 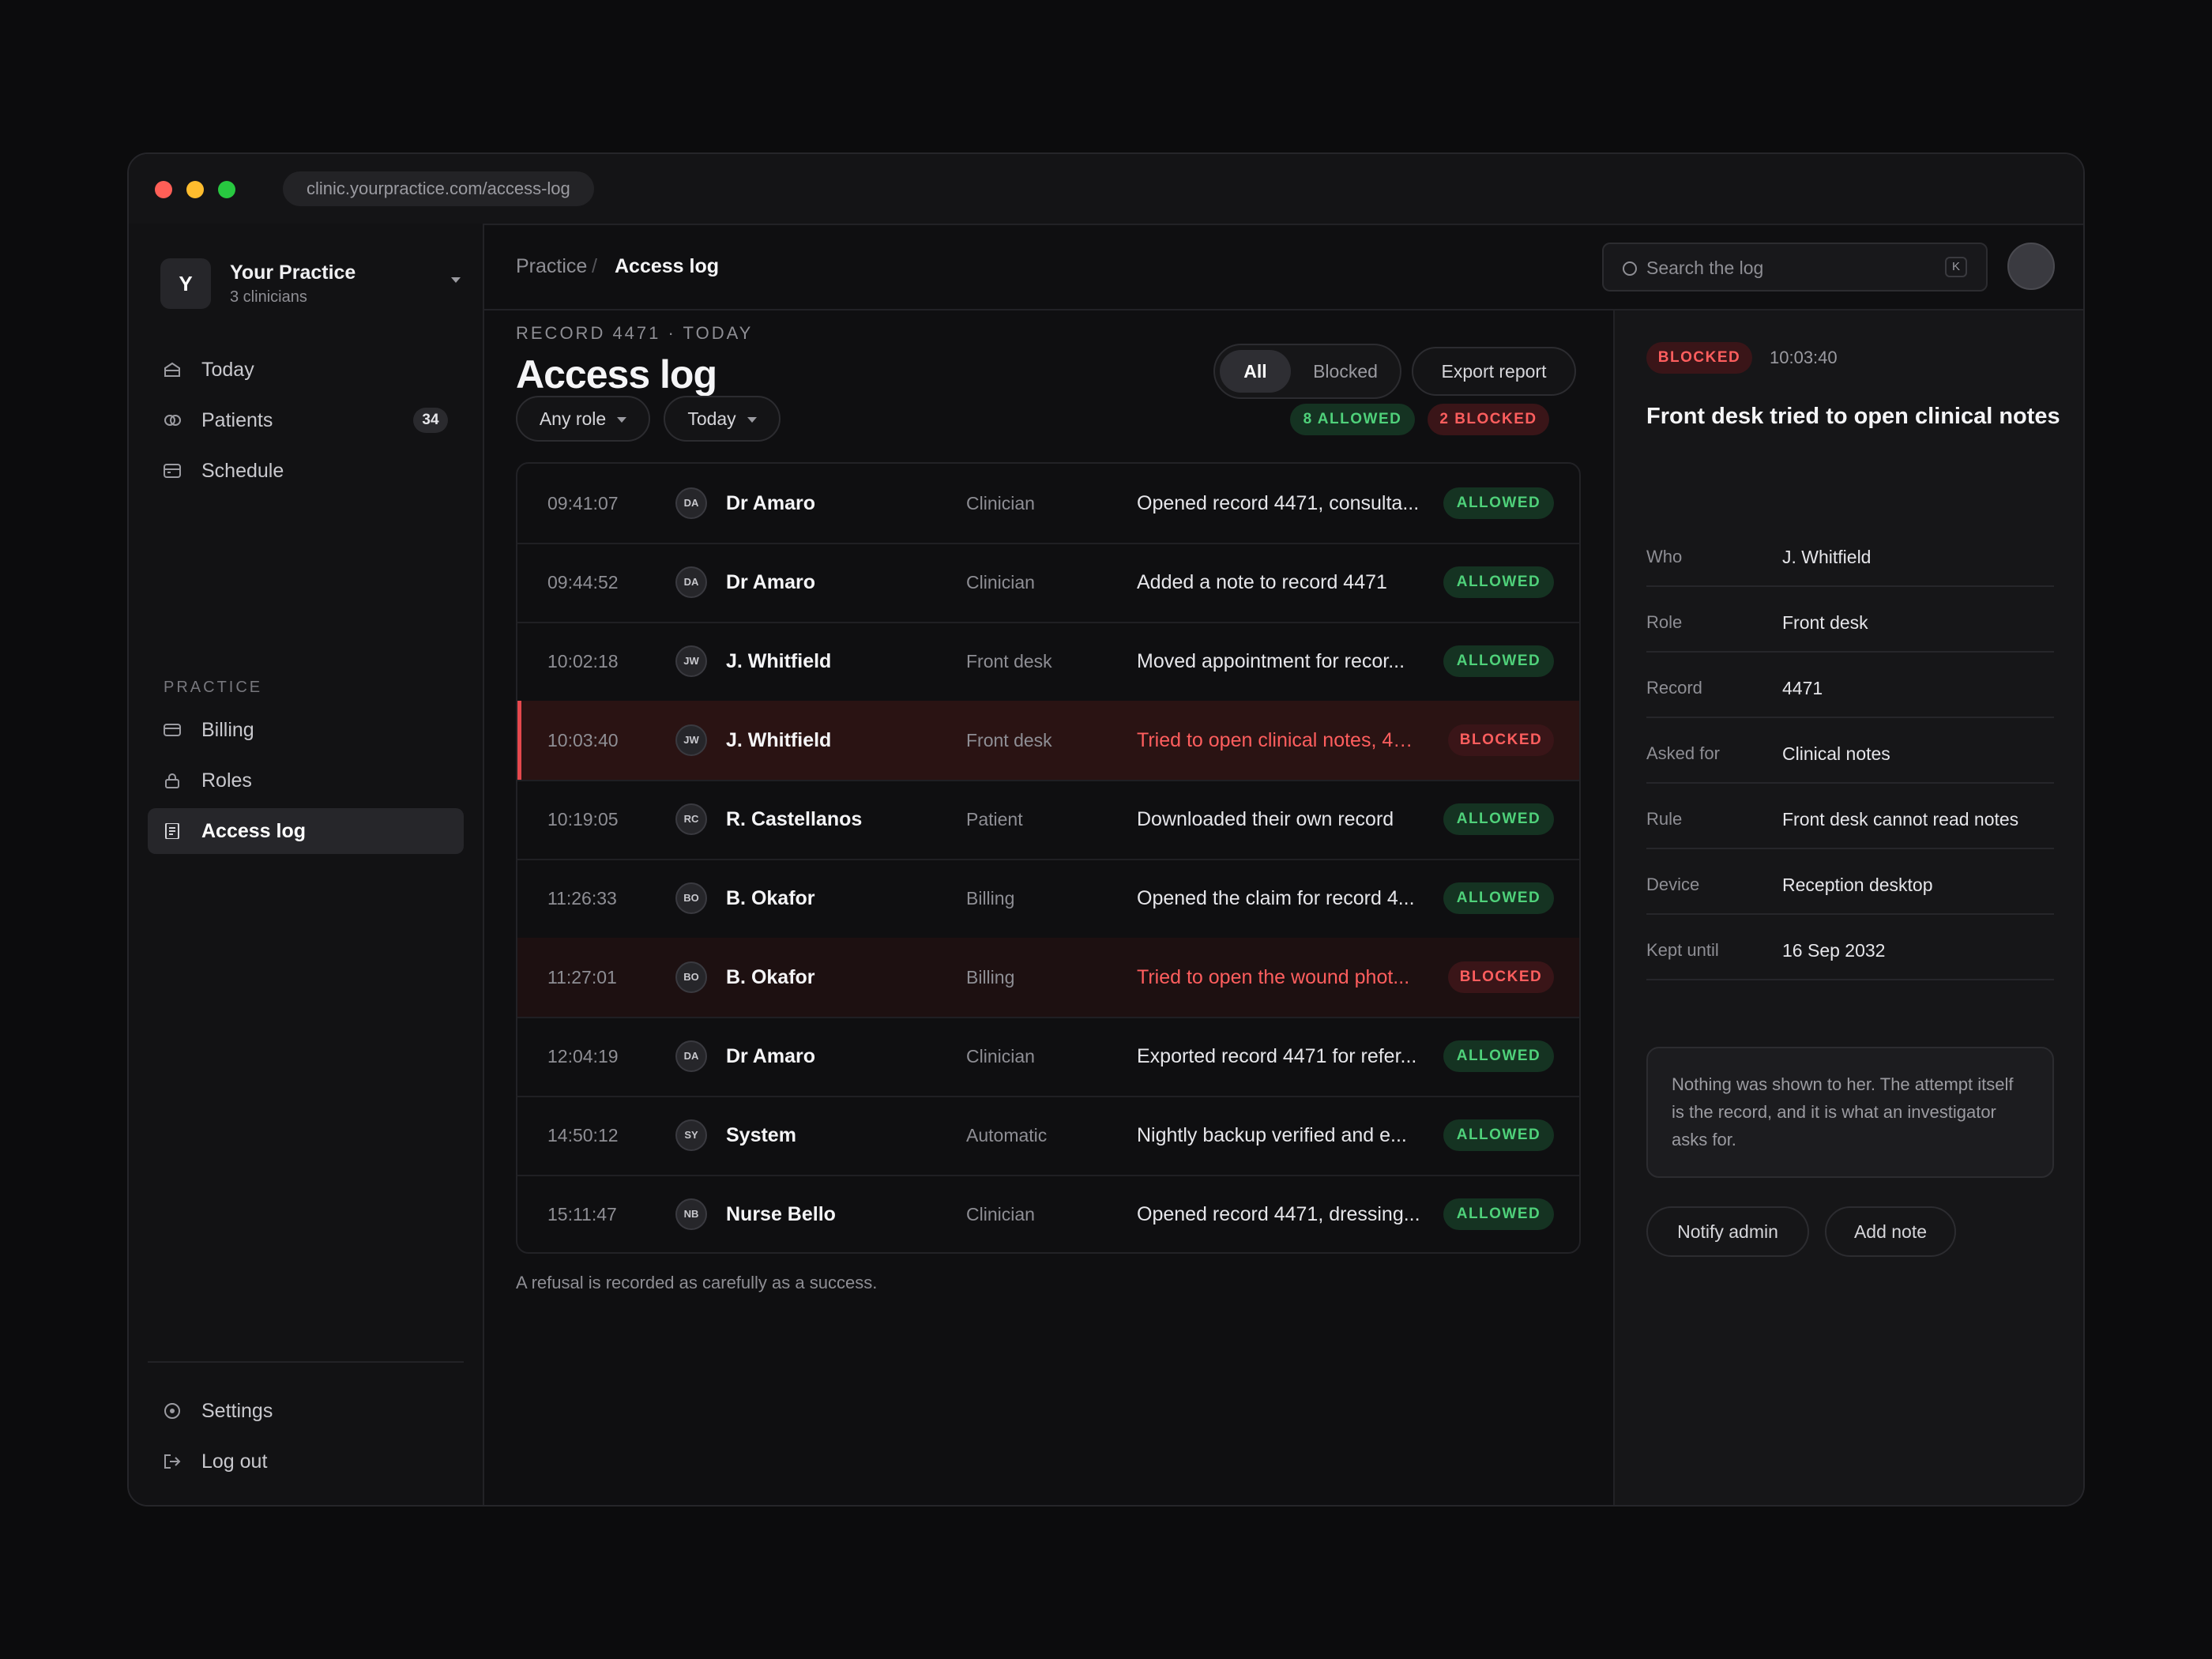 I want to click on sidebar-item-access-log: Access log, so click(x=306, y=831).